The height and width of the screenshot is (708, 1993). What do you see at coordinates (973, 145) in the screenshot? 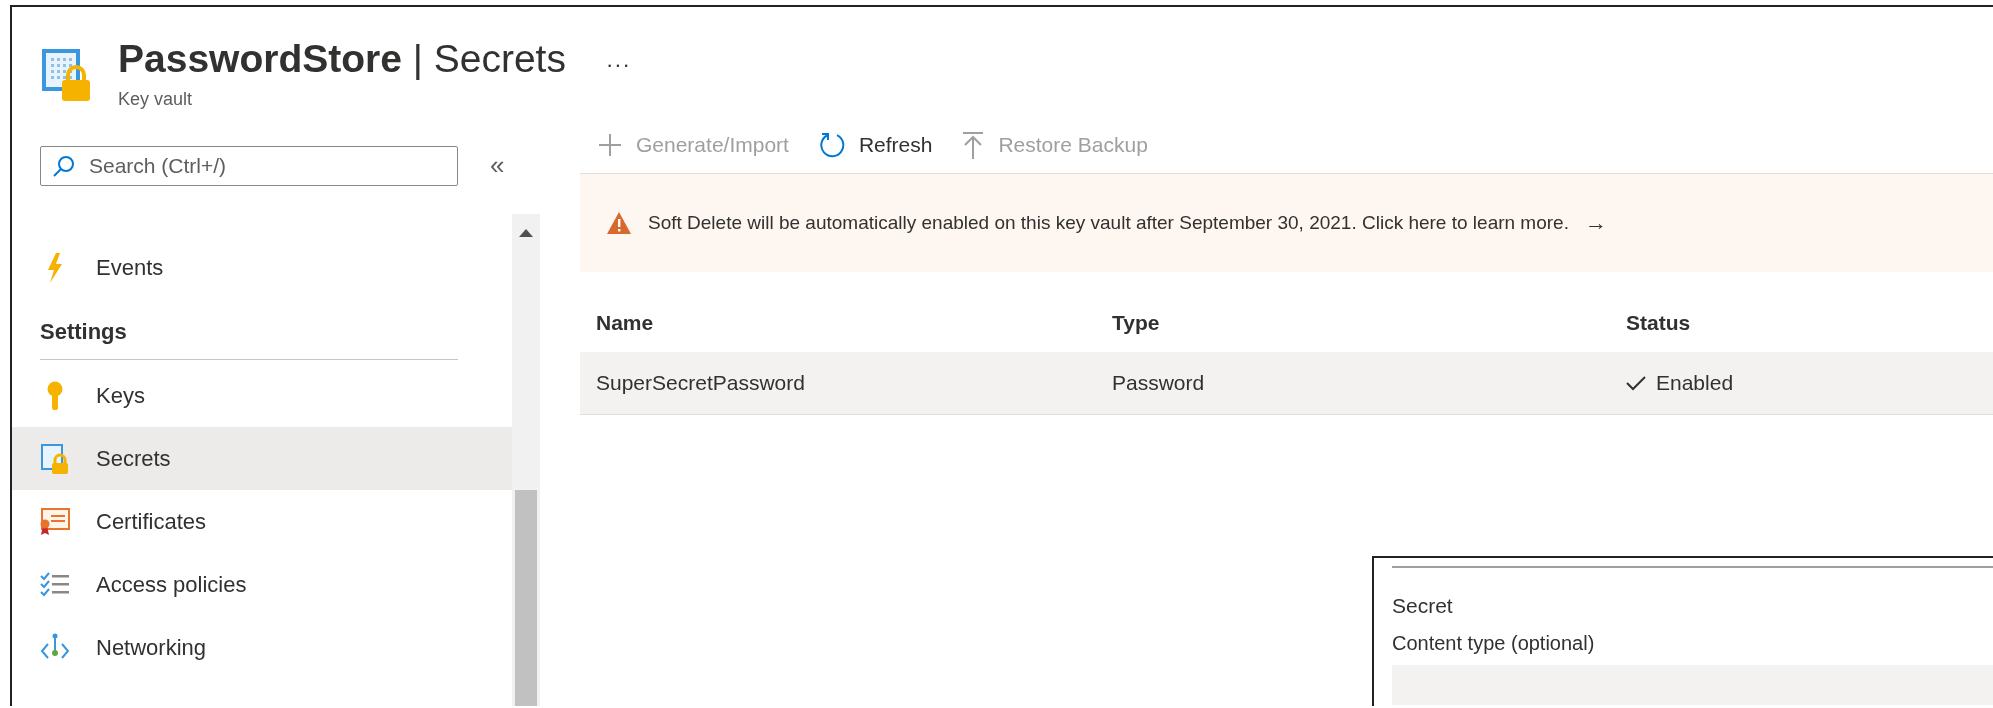
I see `upload-icon` at bounding box center [973, 145].